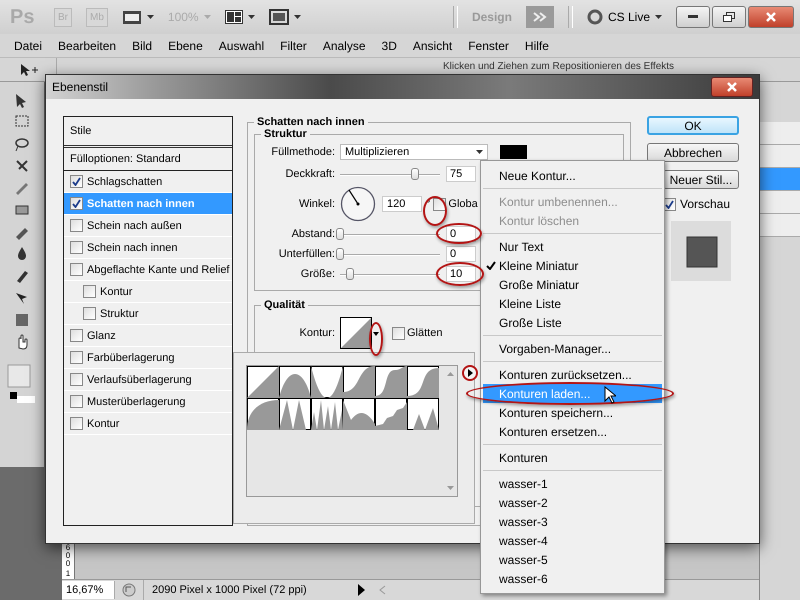 Image resolution: width=800 pixels, height=600 pixels. What do you see at coordinates (88, 590) in the screenshot?
I see `zoom-field: 16,67%` at bounding box center [88, 590].